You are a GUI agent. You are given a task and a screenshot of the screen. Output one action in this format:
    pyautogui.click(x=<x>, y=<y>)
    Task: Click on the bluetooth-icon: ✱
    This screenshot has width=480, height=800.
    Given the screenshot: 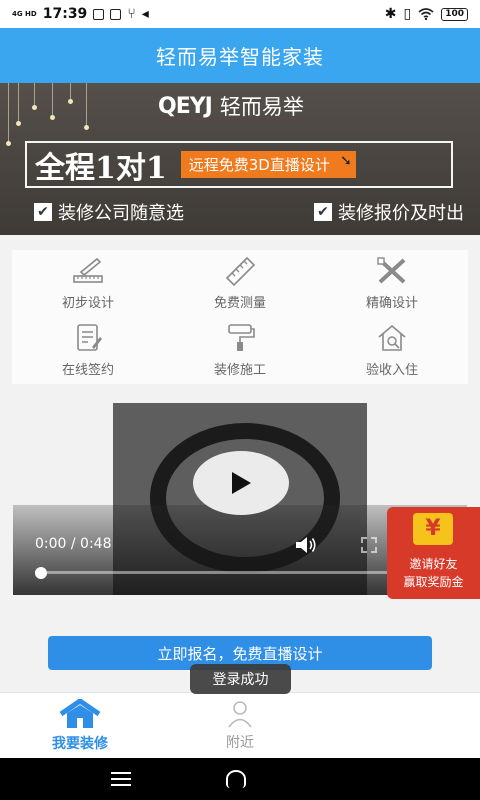 What is the action you would take?
    pyautogui.click(x=390, y=14)
    